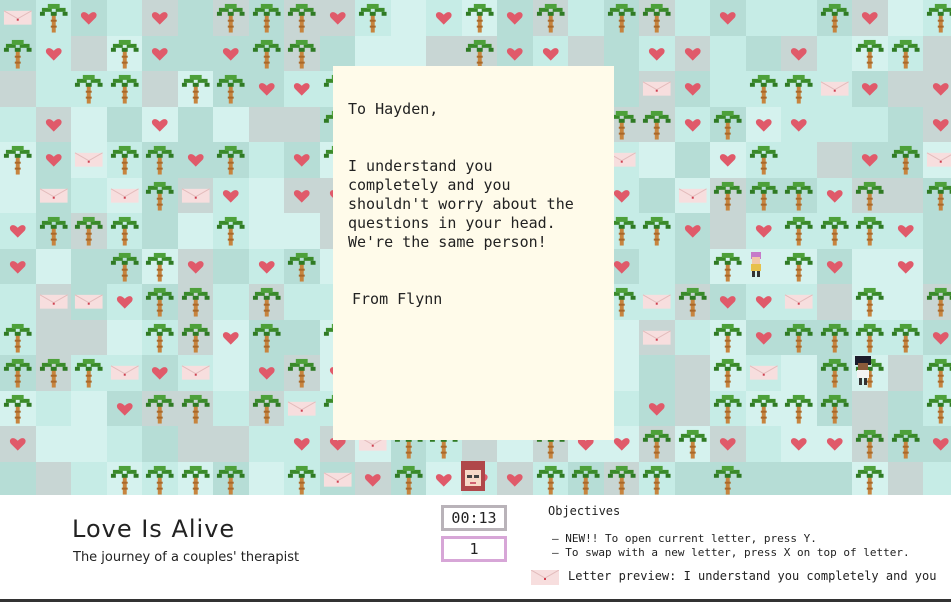 Image resolution: width=951 pixels, height=602 pixels. What do you see at coordinates (756, 264) in the screenshot?
I see `npc-pink-hair` at bounding box center [756, 264].